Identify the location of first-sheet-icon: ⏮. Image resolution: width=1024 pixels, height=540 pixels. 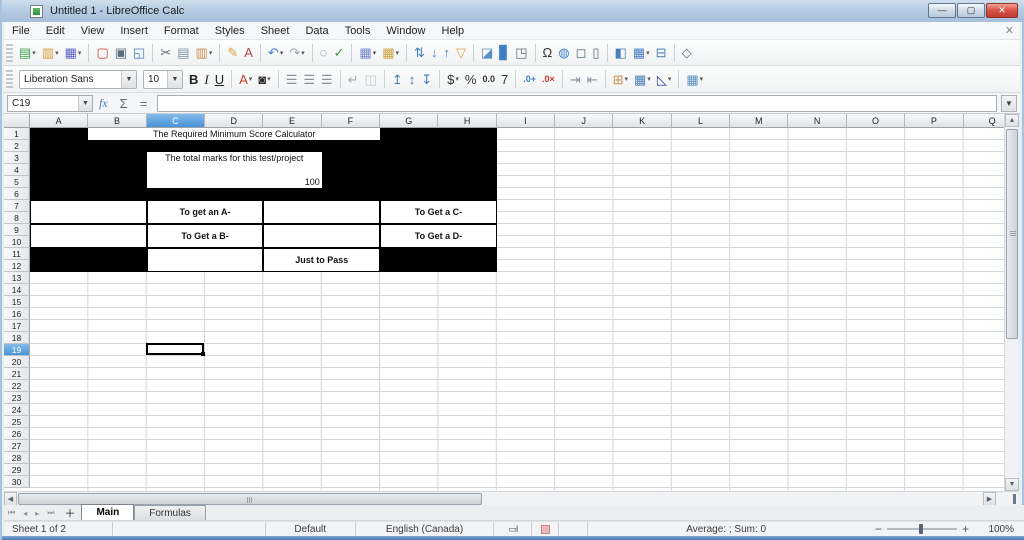
(11, 513).